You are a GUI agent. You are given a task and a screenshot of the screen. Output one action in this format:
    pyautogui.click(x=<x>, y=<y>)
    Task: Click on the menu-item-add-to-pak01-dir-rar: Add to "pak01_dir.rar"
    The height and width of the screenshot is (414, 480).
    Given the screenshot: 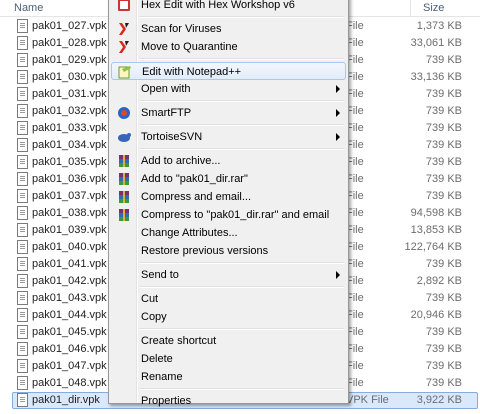 What is the action you would take?
    pyautogui.click(x=228, y=179)
    